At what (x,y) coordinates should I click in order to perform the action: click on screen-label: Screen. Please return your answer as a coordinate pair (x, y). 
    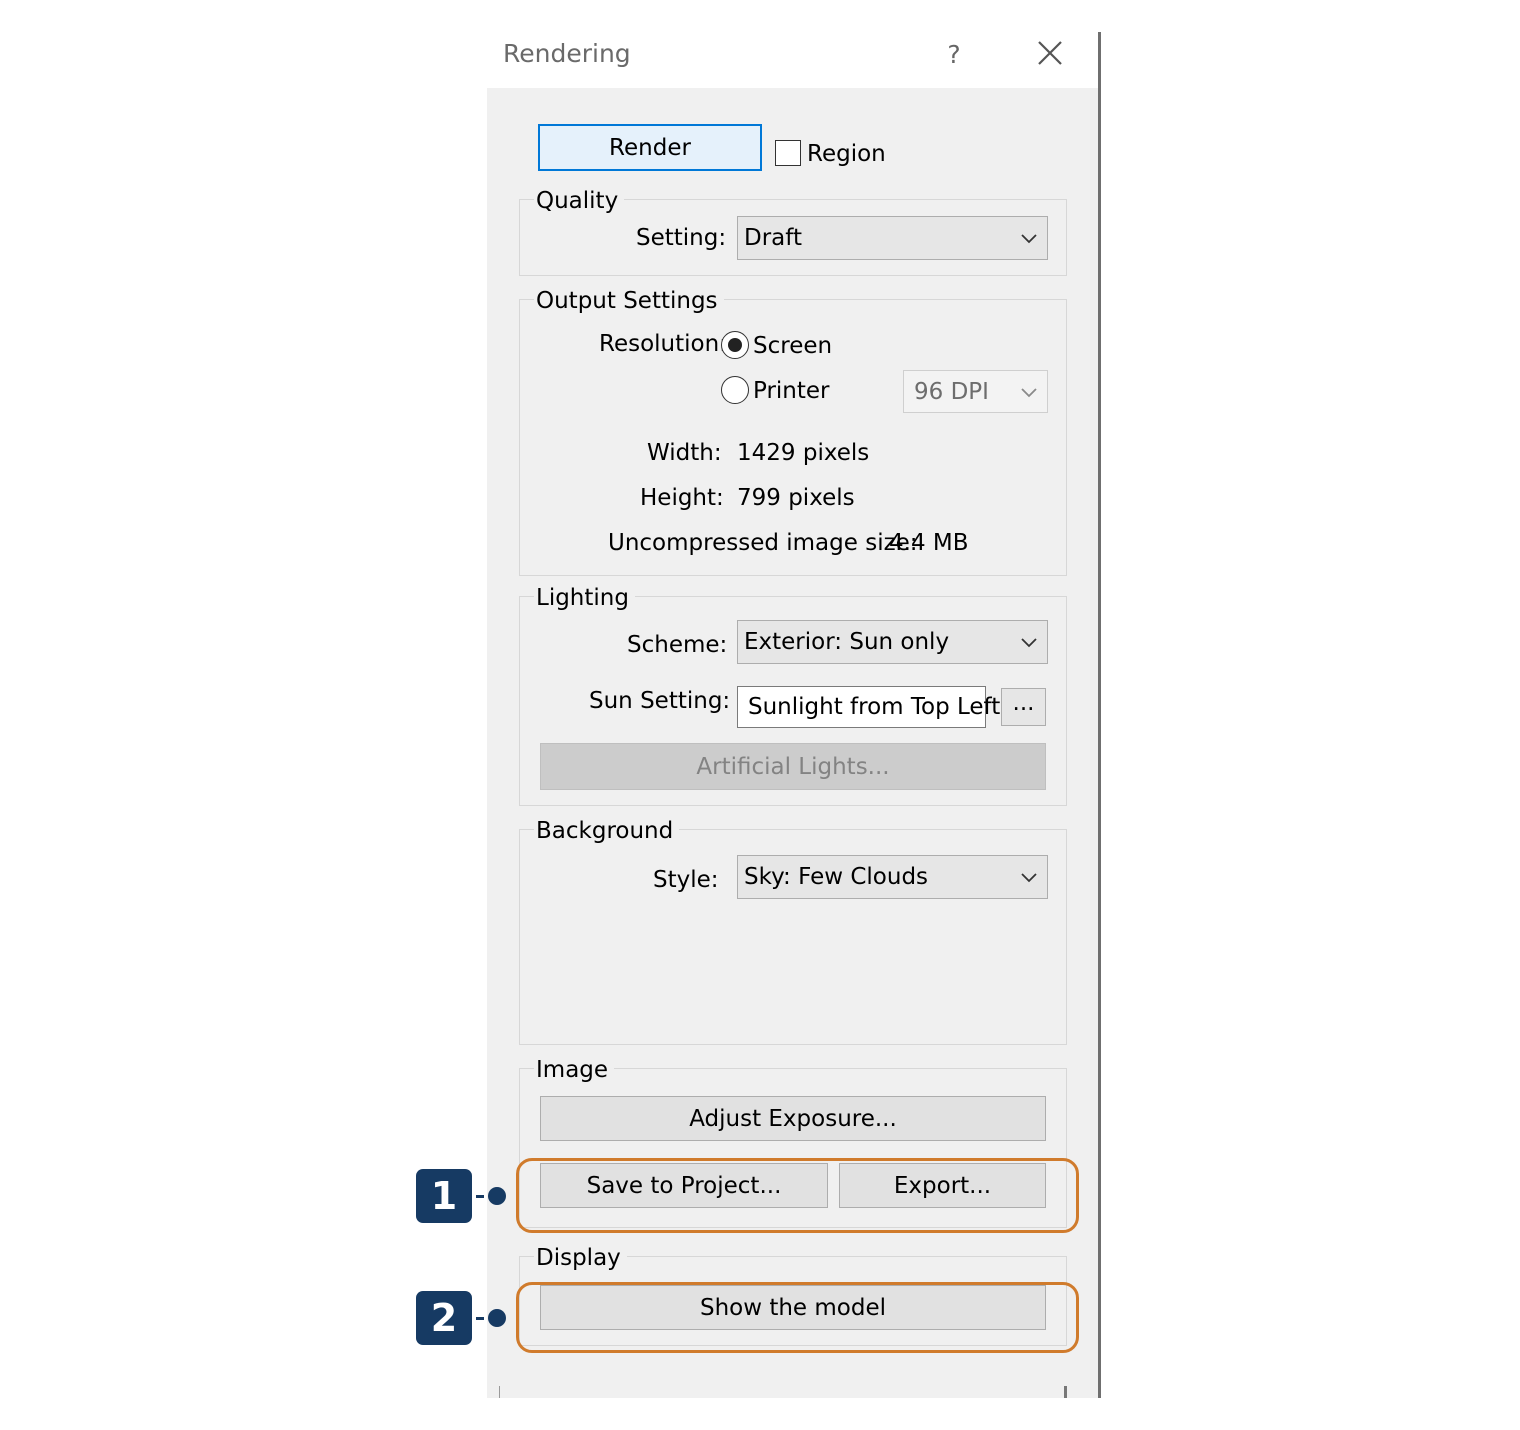
    Looking at the image, I should click on (793, 346).